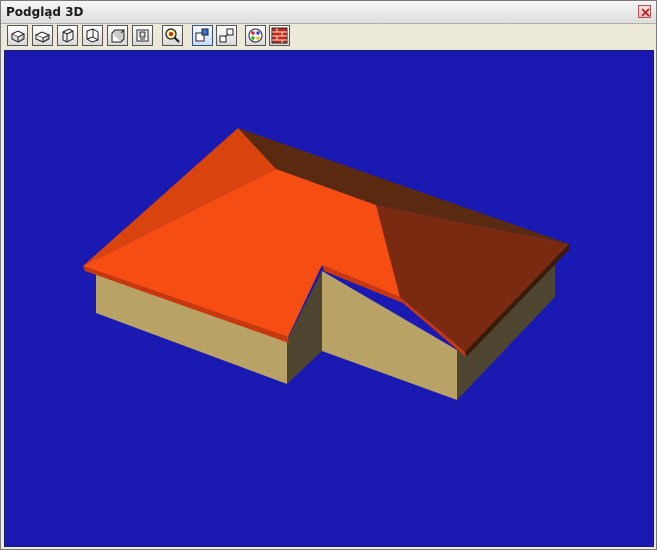 This screenshot has height=550, width=657. I want to click on view-front-icon, so click(42, 37).